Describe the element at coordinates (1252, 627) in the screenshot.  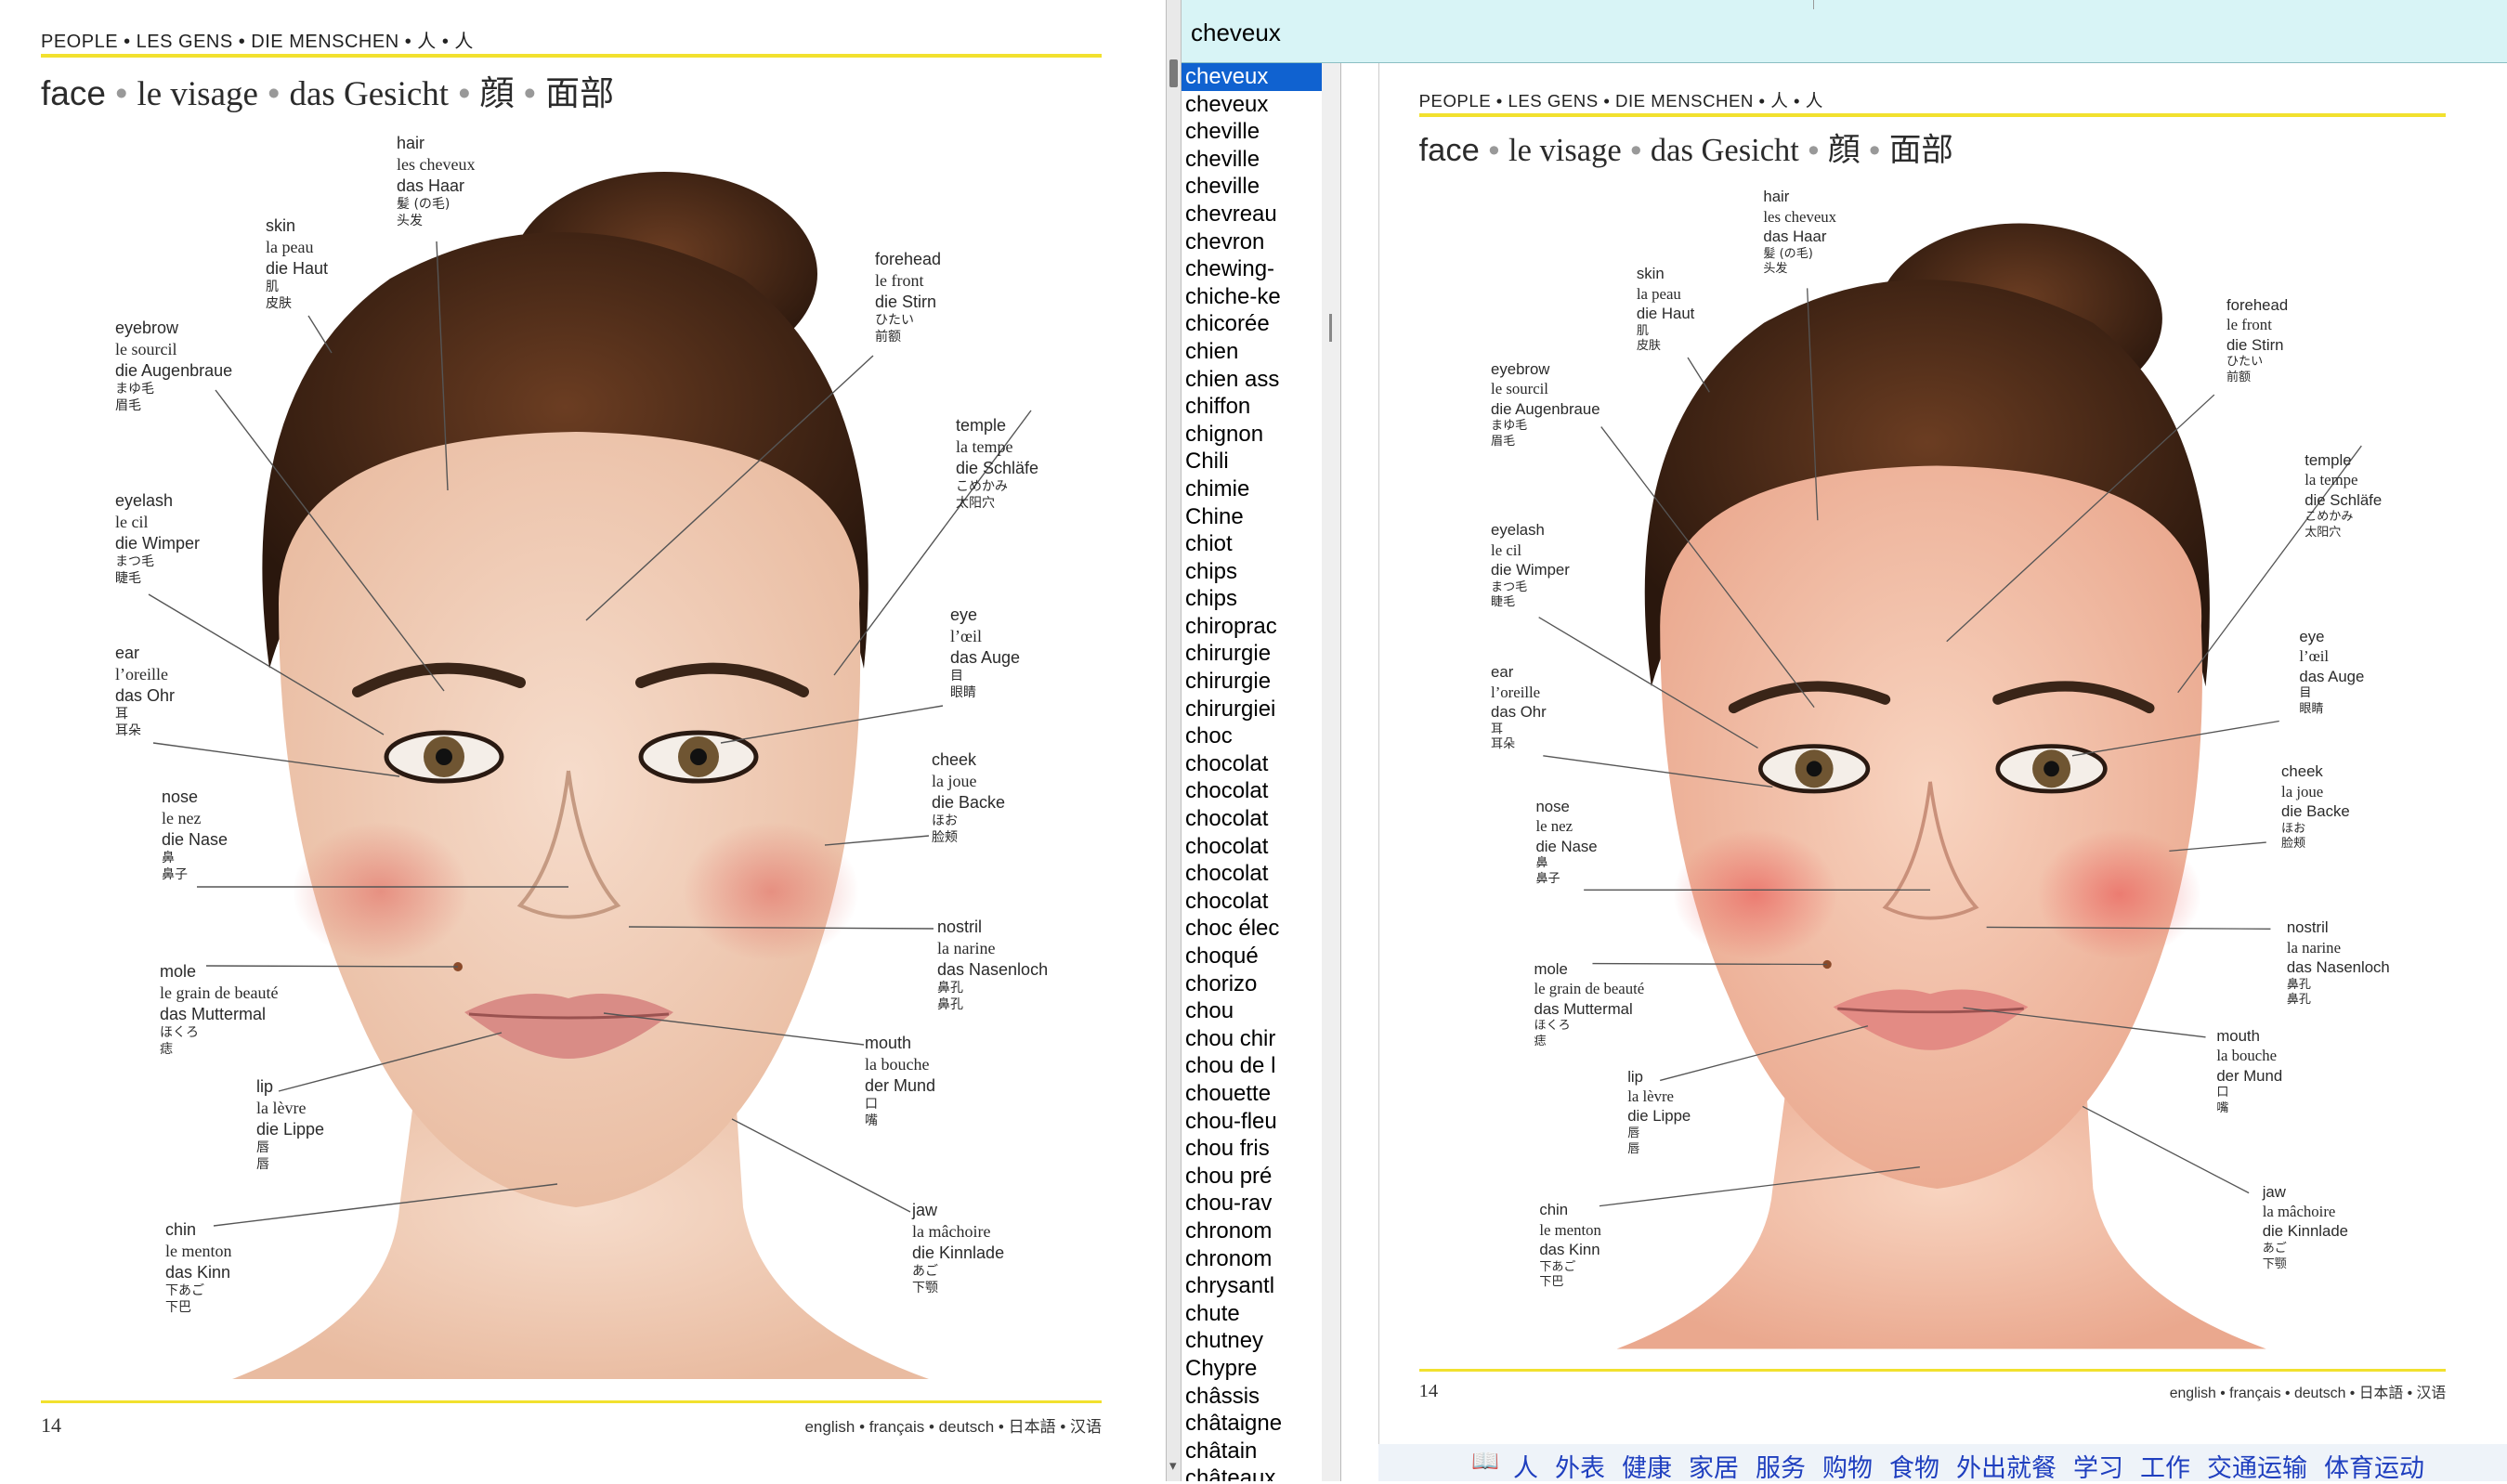
I see `word-list-item: chiroprac` at that location.